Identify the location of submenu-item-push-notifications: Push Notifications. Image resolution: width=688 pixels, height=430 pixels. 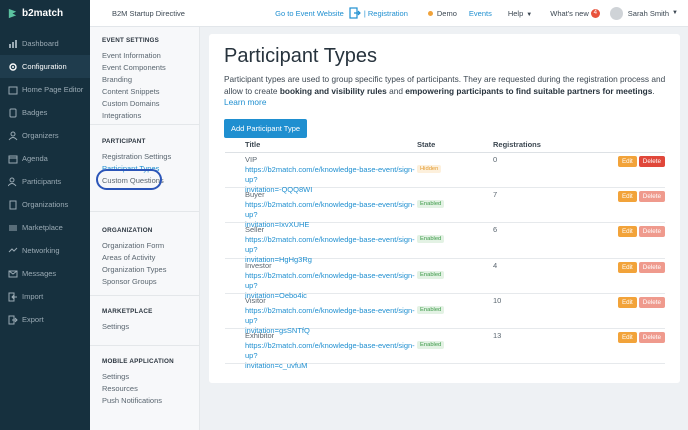
(150, 401).